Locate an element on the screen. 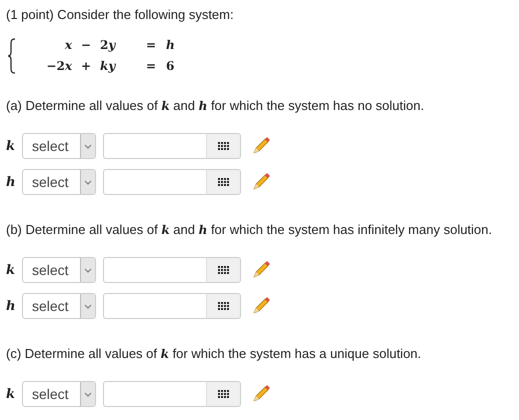 This screenshot has width=519, height=420. equation-term: −2x is located at coordinates (58, 66).